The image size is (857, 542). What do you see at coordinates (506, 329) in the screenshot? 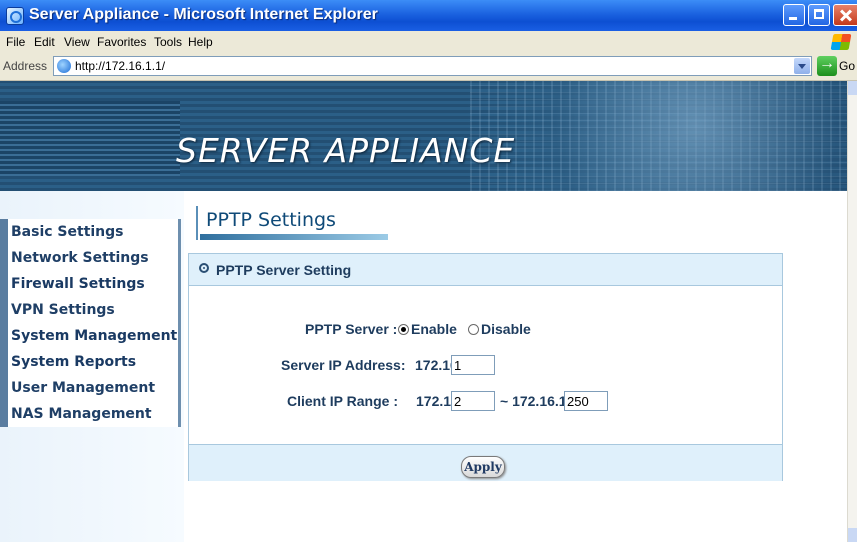
I see `disable-label: Disable` at bounding box center [506, 329].